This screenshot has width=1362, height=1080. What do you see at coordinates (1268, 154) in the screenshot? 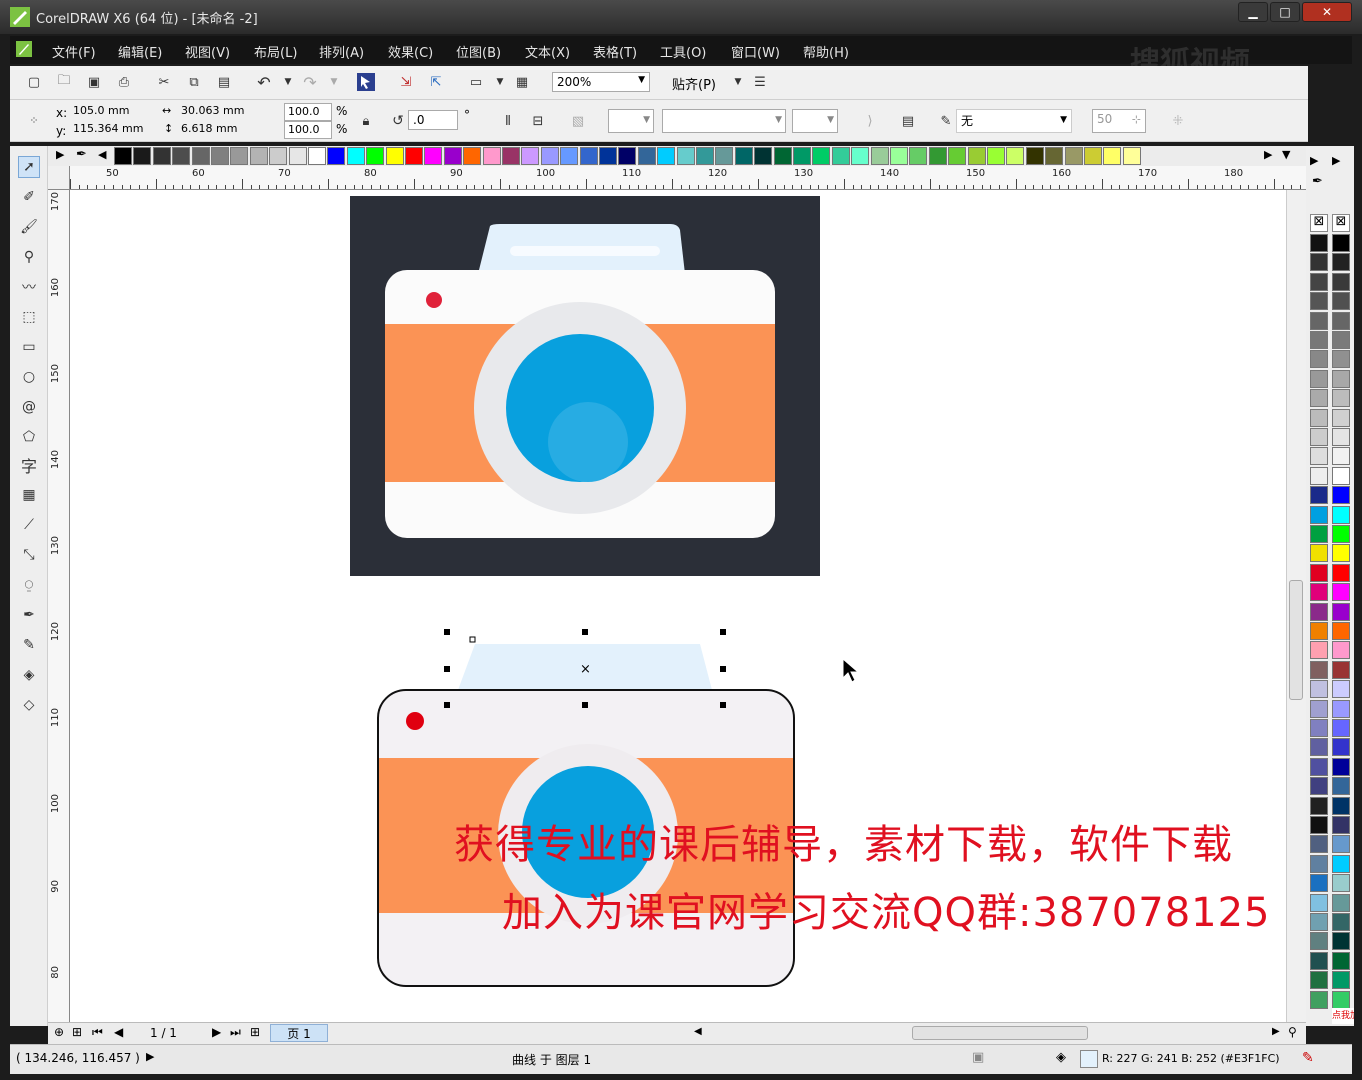
I see `palette-right-icon: ▶` at bounding box center [1268, 154].